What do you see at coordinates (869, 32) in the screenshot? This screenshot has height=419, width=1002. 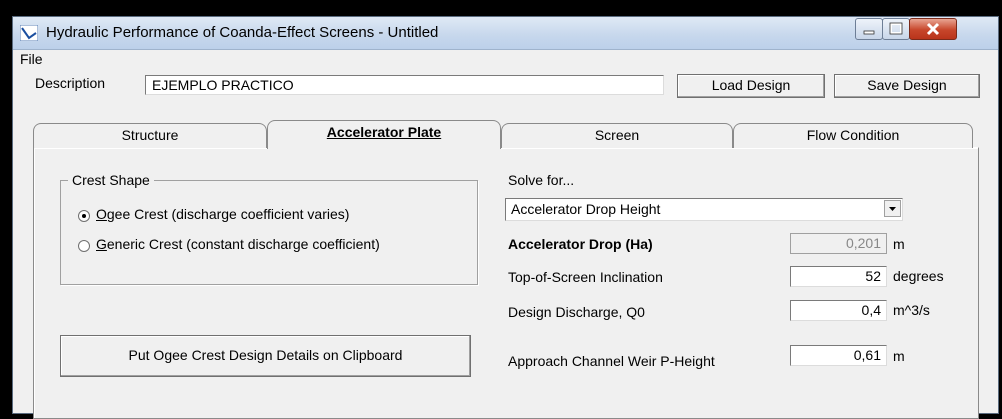 I see `minimize-icon` at bounding box center [869, 32].